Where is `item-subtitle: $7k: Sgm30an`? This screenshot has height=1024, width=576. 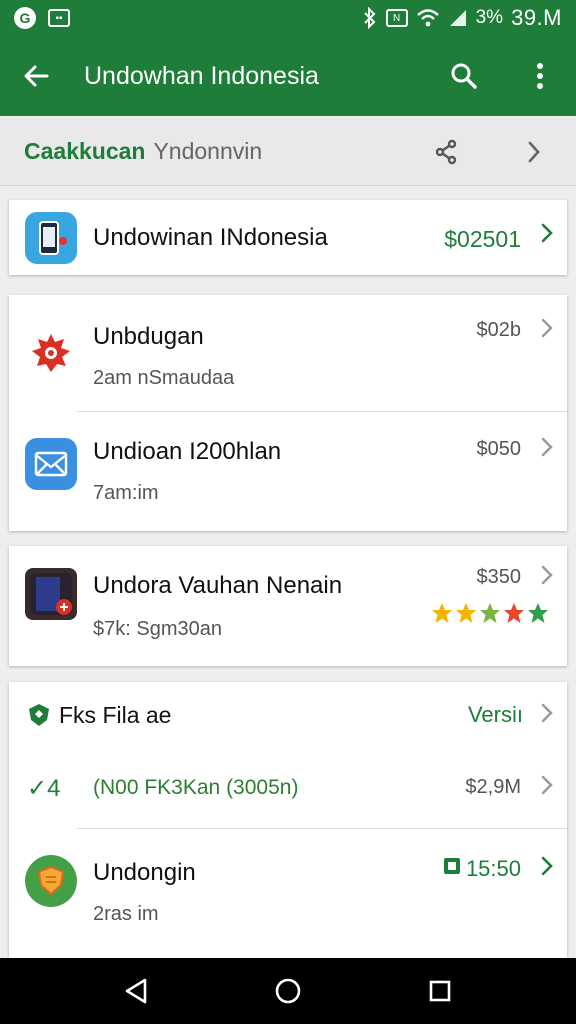 item-subtitle: $7k: Sgm30an is located at coordinates (157, 629).